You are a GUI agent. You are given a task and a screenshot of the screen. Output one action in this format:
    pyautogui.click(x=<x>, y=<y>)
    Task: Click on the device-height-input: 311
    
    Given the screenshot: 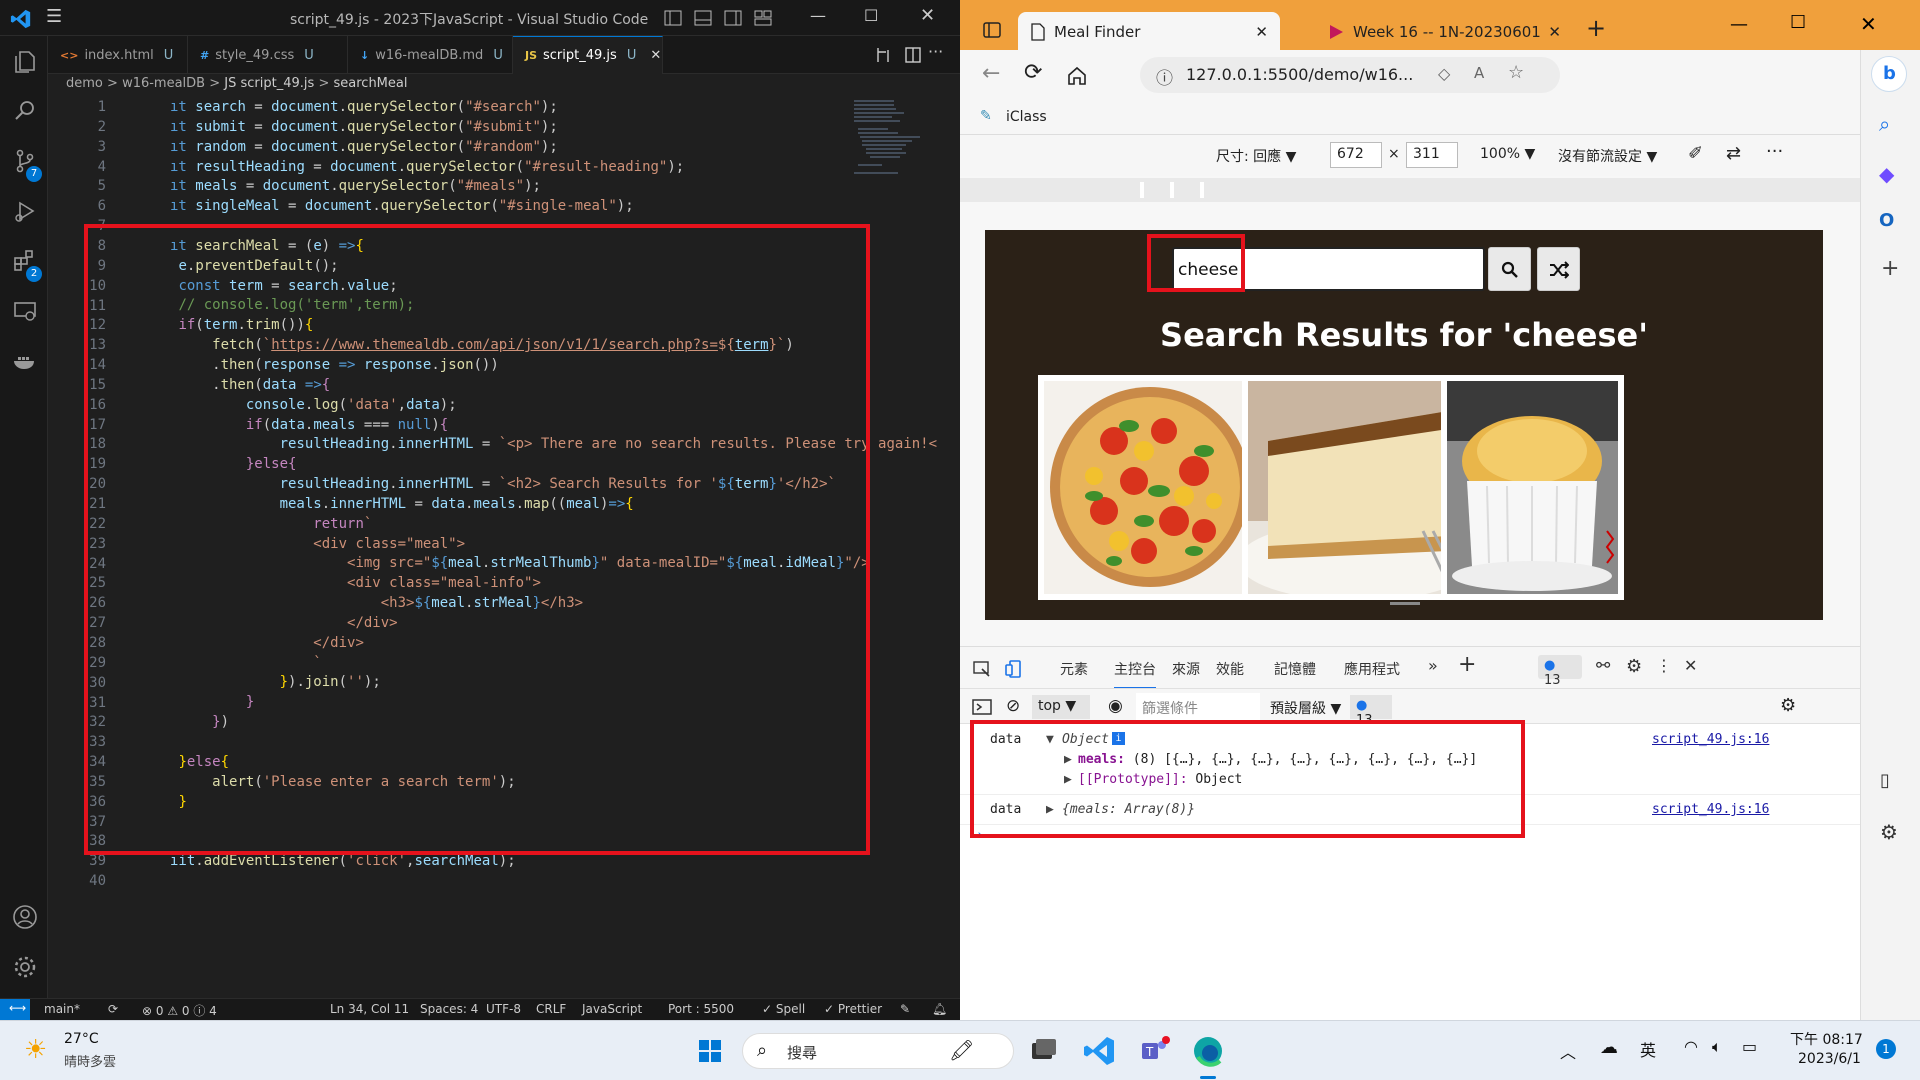 What is the action you would take?
    pyautogui.click(x=1432, y=155)
    